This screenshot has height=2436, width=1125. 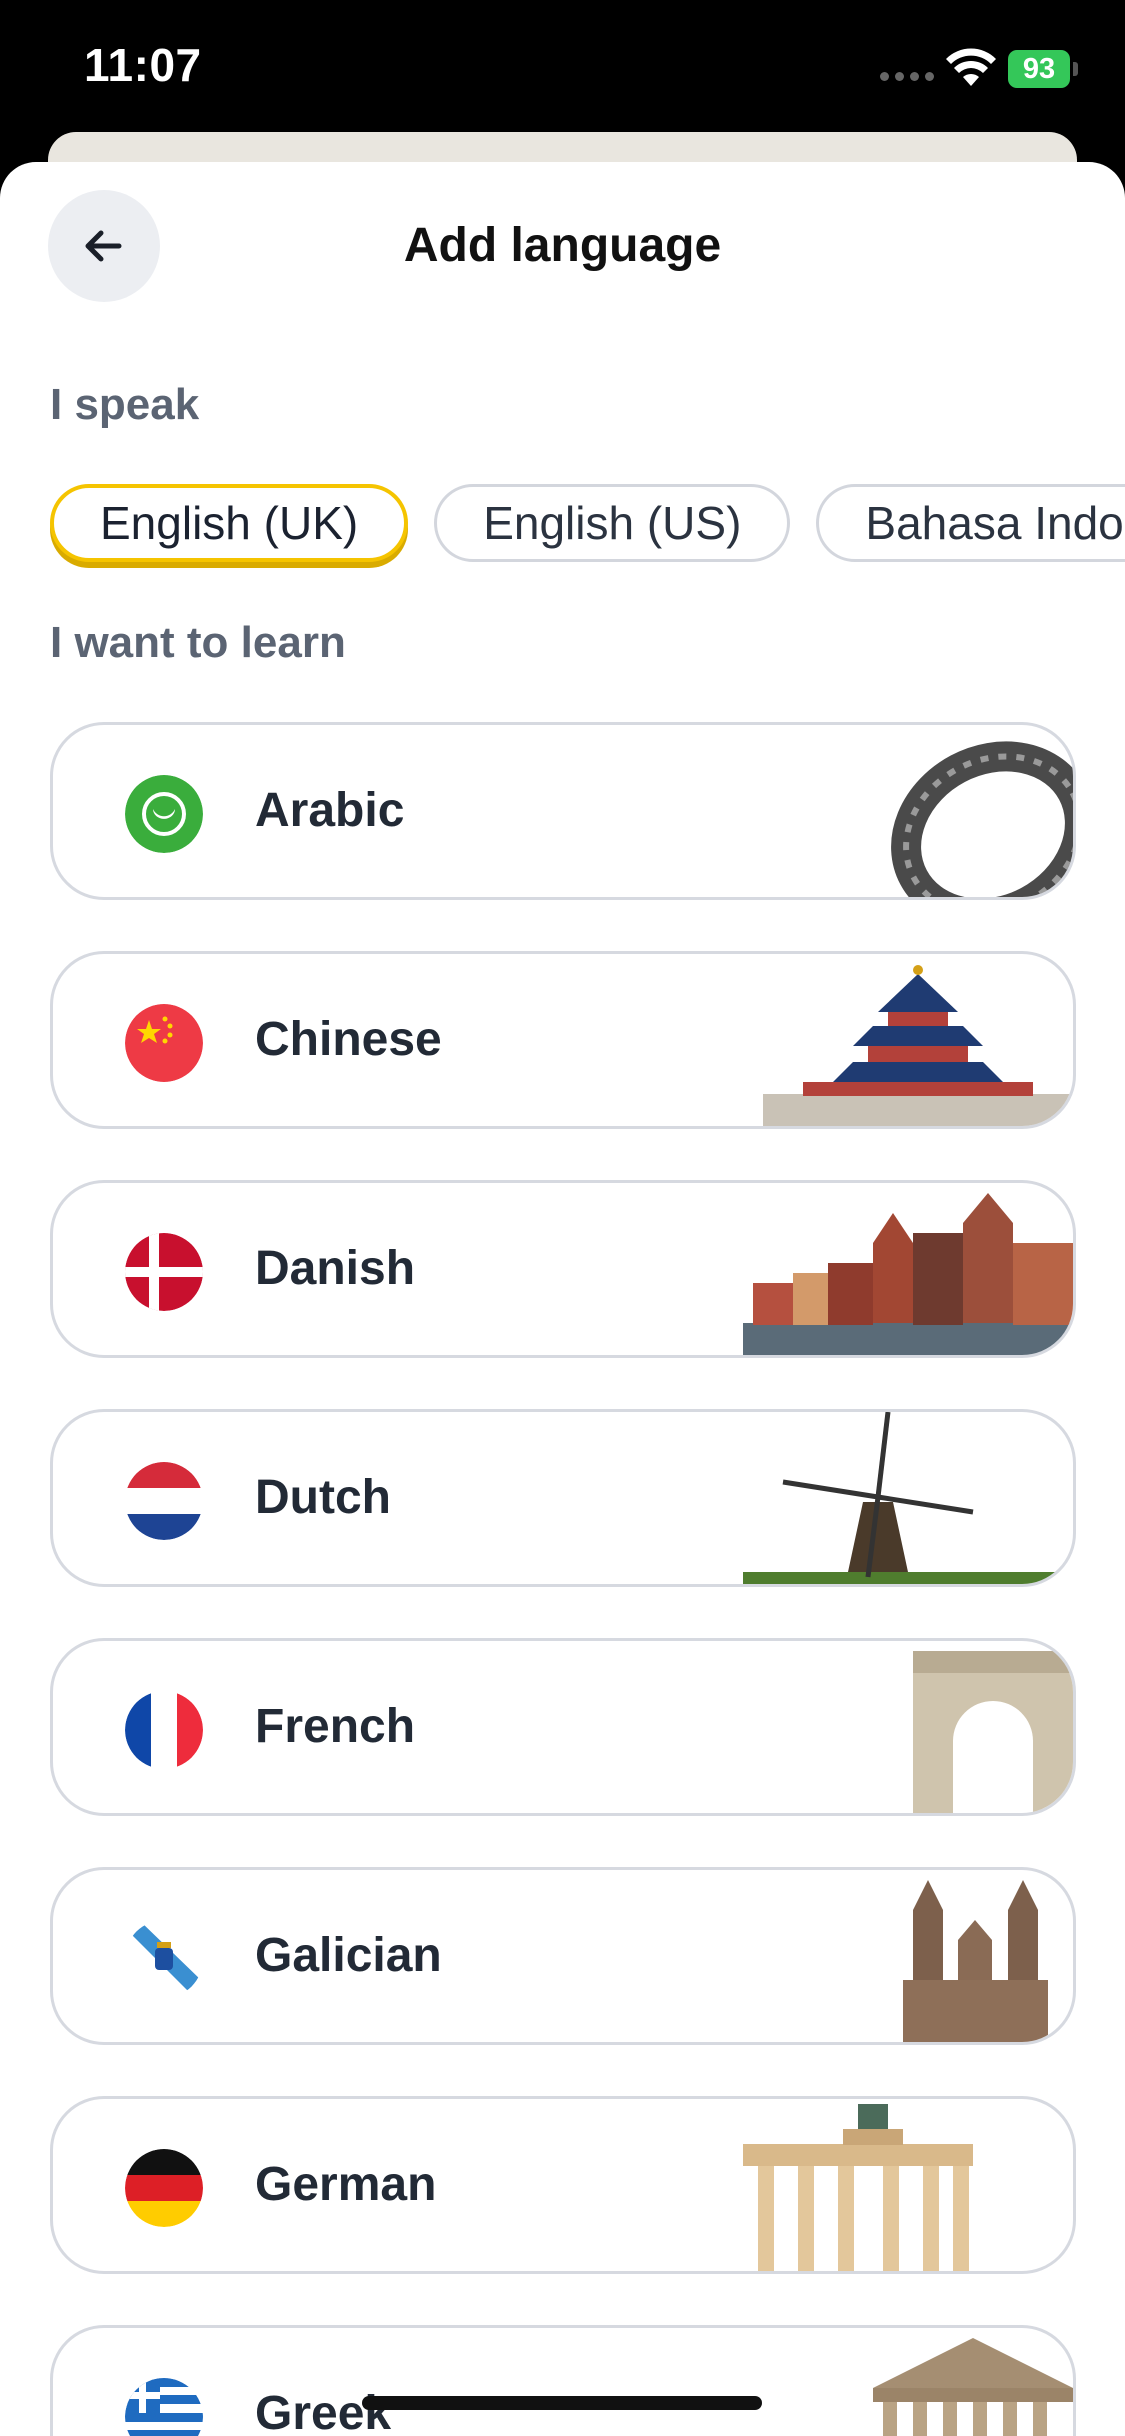 I want to click on arc-de-triomphe-image, so click(x=993, y=1732).